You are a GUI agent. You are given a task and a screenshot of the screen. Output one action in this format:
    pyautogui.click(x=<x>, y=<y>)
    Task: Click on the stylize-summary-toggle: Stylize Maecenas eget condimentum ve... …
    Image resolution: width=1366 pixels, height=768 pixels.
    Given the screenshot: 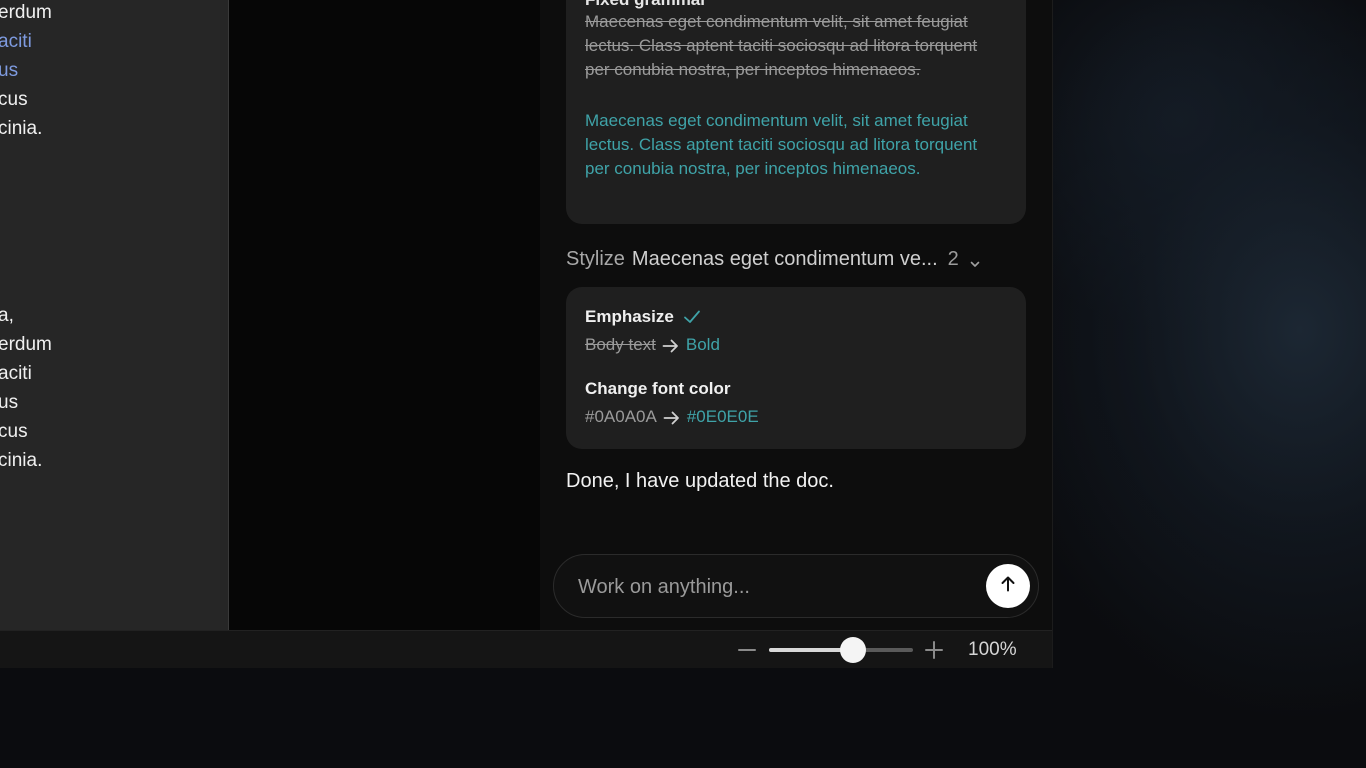 What is the action you would take?
    pyautogui.click(x=796, y=259)
    